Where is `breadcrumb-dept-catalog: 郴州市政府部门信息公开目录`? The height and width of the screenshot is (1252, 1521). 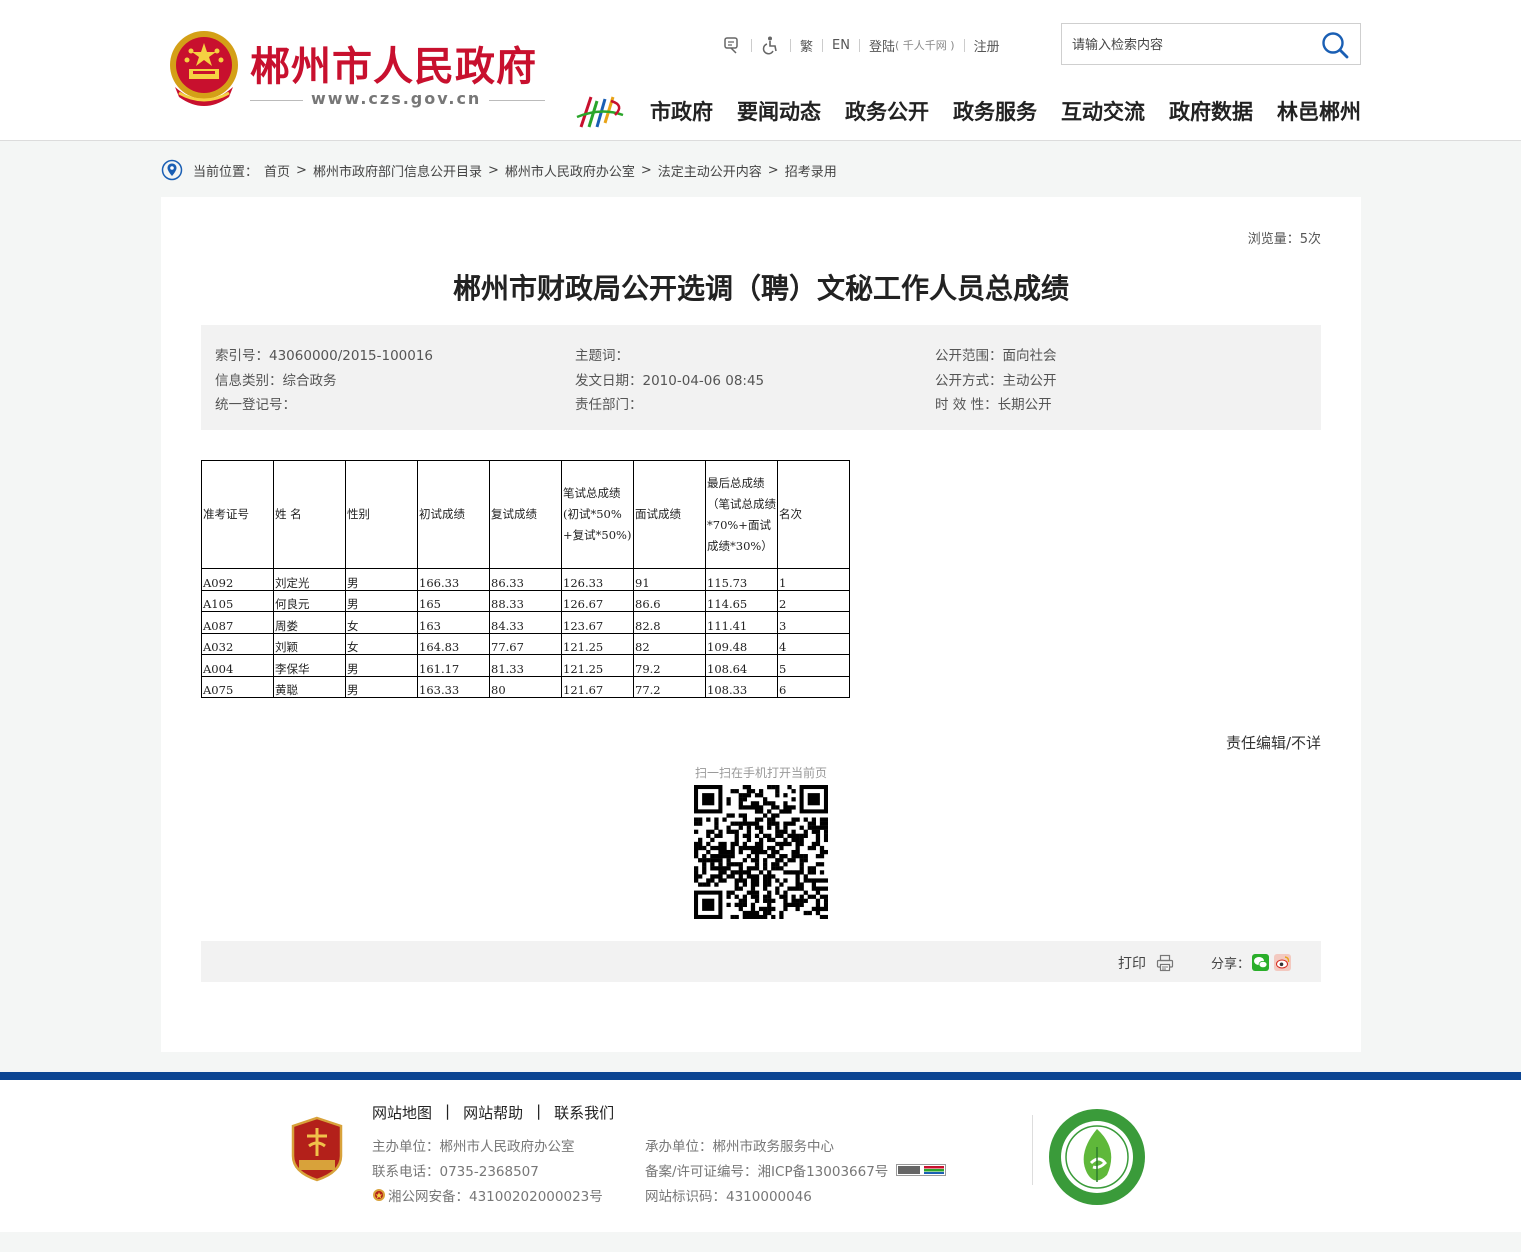 breadcrumb-dept-catalog: 郴州市政府部门信息公开目录 is located at coordinates (397, 170).